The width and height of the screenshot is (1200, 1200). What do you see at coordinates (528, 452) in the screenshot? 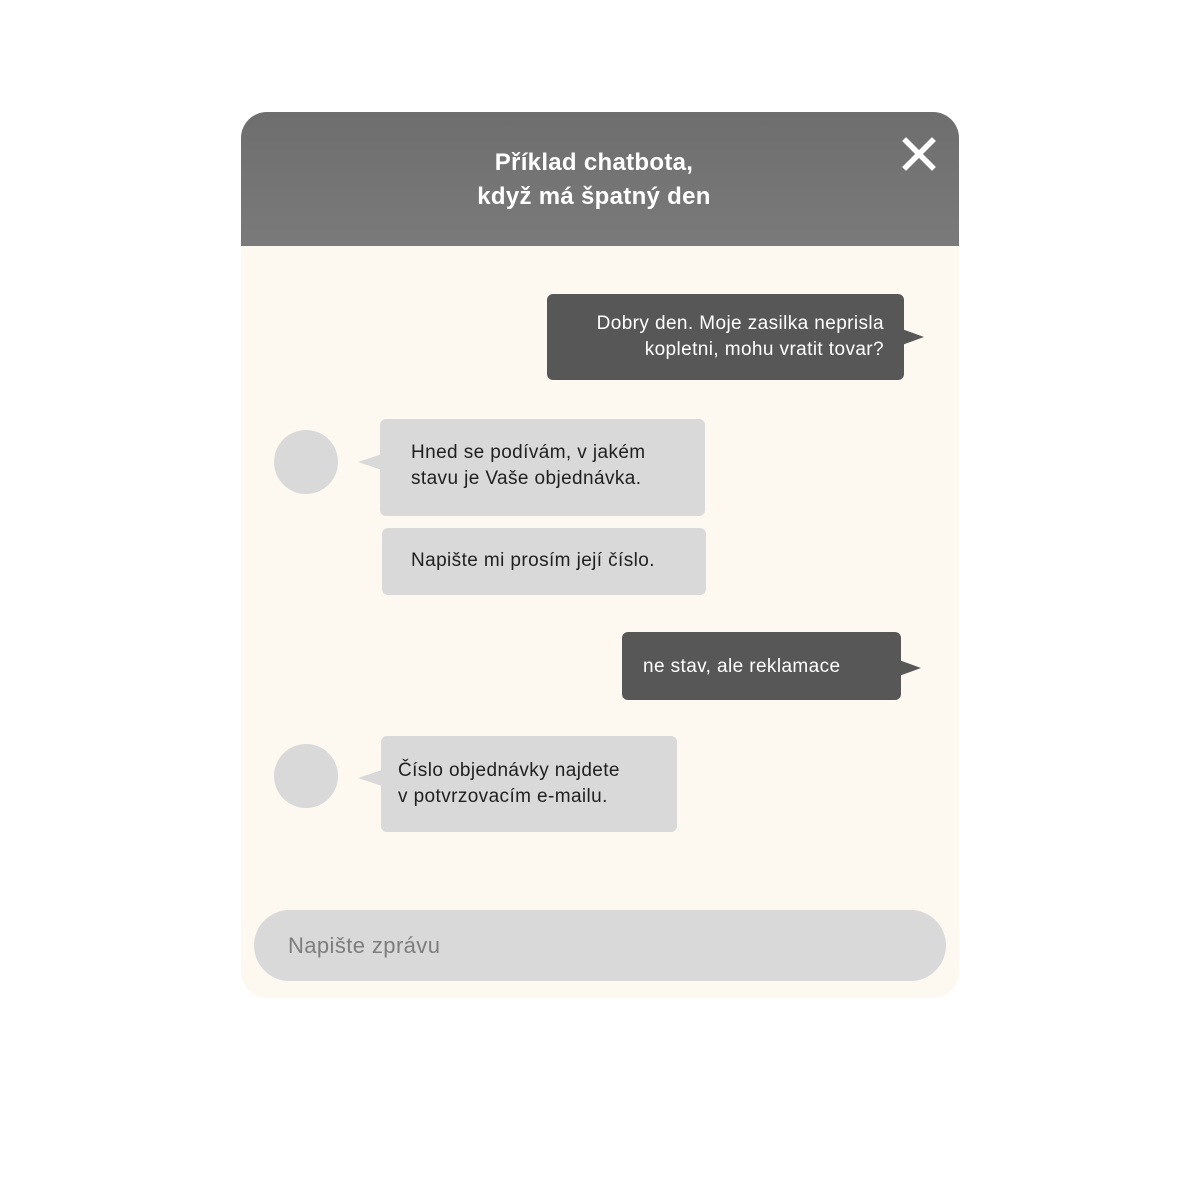
I see `message-line: Hned se podívám, v jakém` at bounding box center [528, 452].